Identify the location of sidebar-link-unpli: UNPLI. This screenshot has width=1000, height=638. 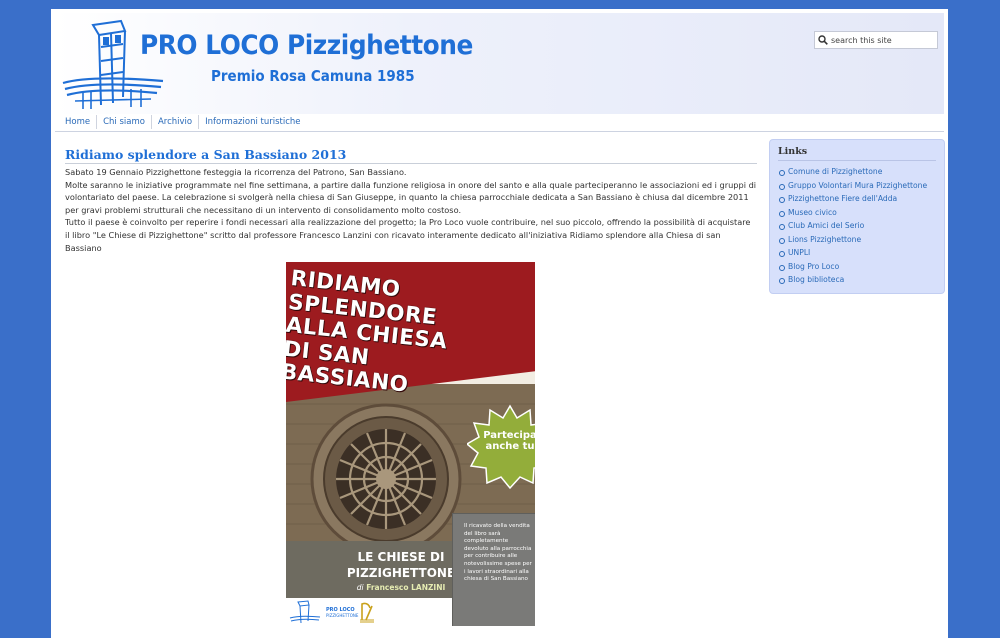
(861, 253).